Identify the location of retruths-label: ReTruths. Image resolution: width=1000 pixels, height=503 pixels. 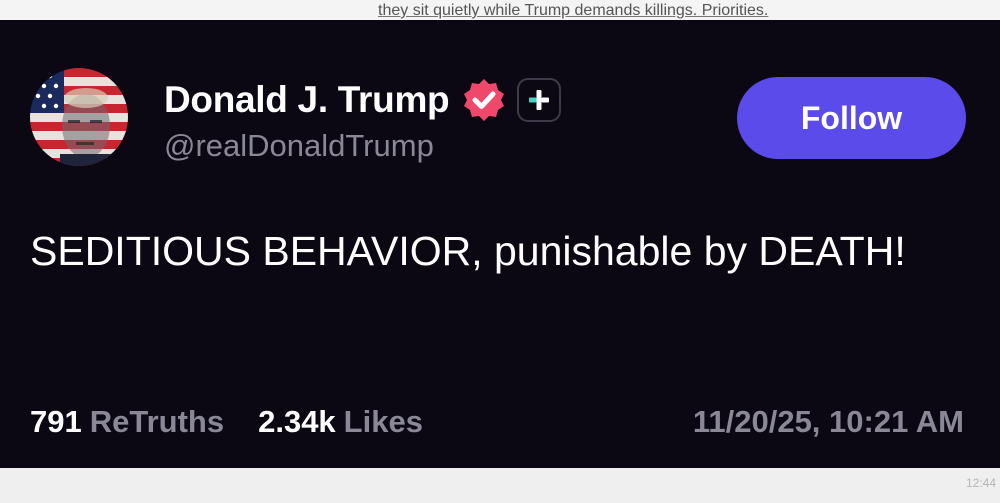
(157, 422).